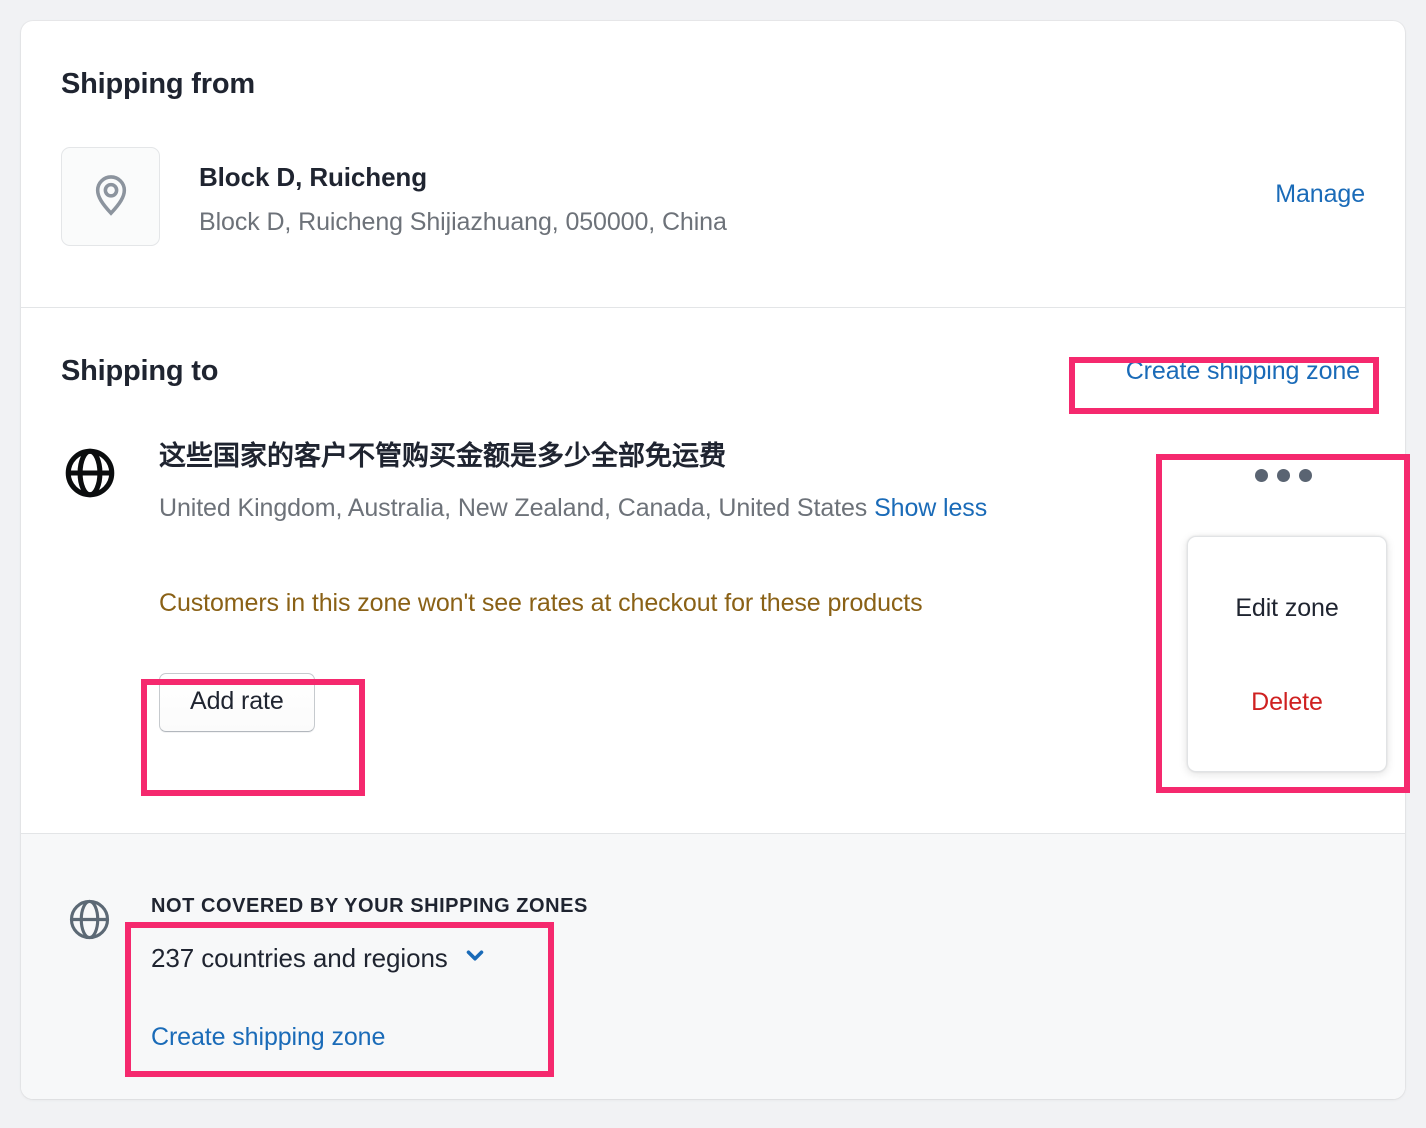  Describe the element at coordinates (369, 1037) in the screenshot. I see `create-shipping-zone-link-bottom: Create shipping zone` at that location.